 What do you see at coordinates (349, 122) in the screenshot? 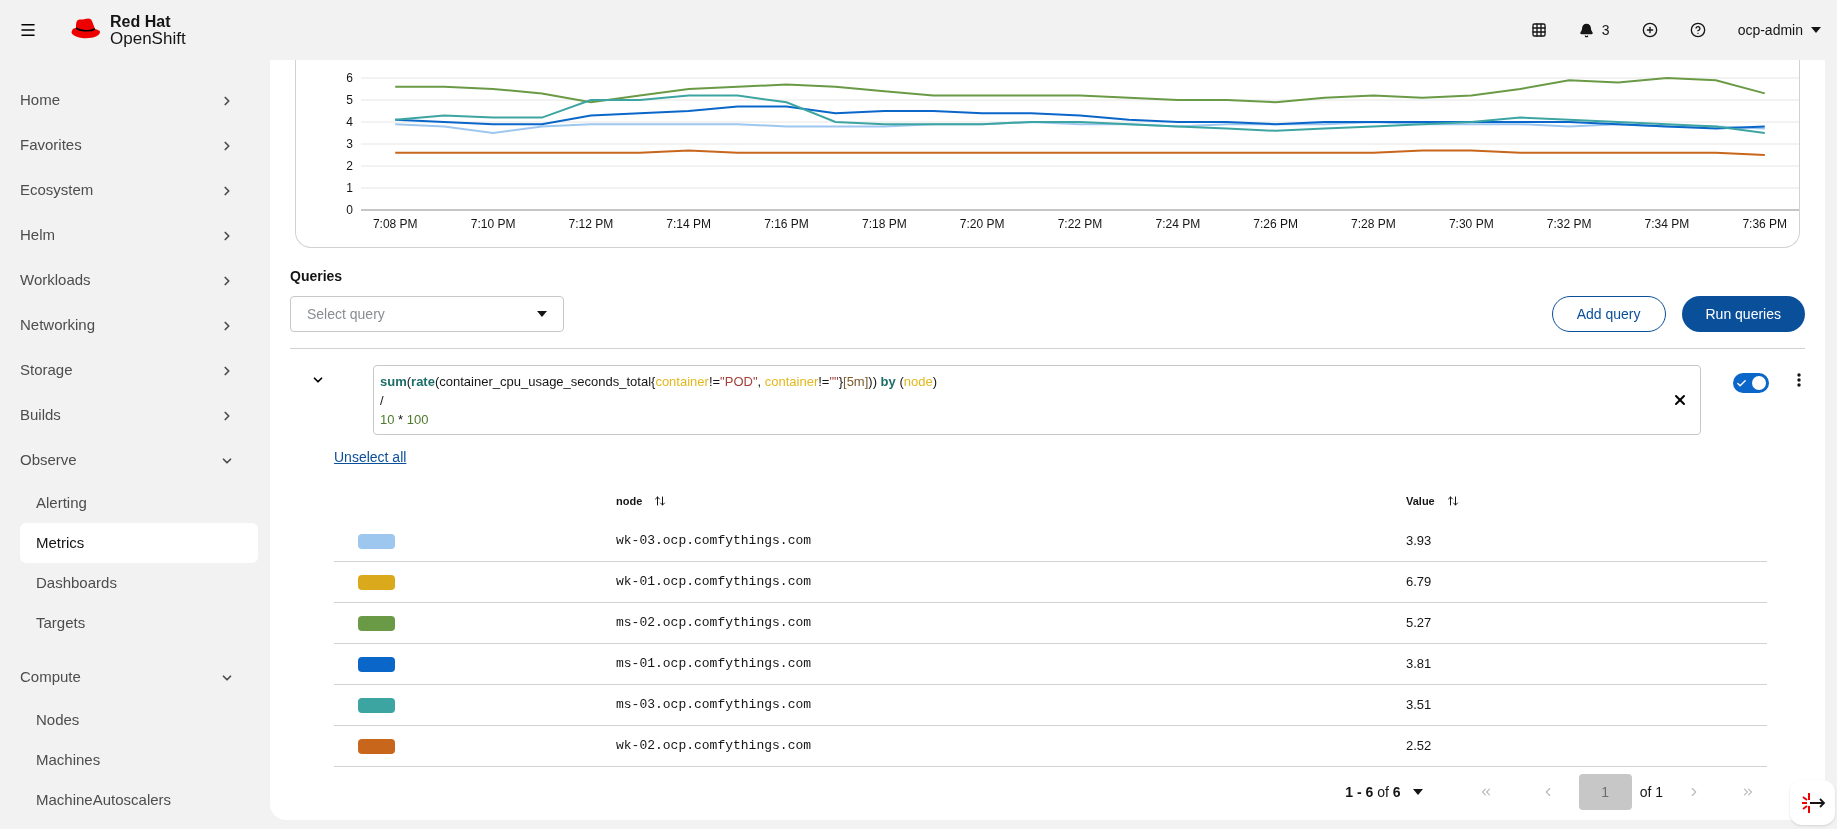
I see `y-axis-label: 4` at bounding box center [349, 122].